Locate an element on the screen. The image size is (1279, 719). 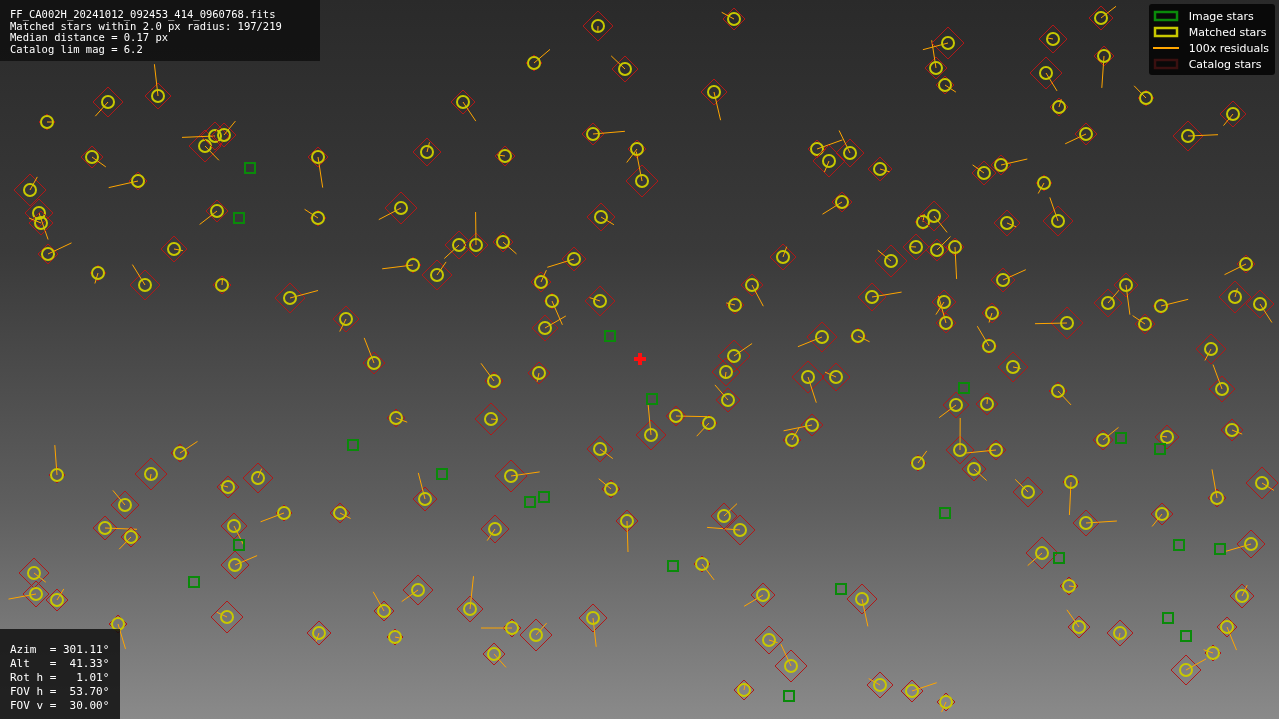
info-text: Median distance = 0.17 px is located at coordinates (89, 38).